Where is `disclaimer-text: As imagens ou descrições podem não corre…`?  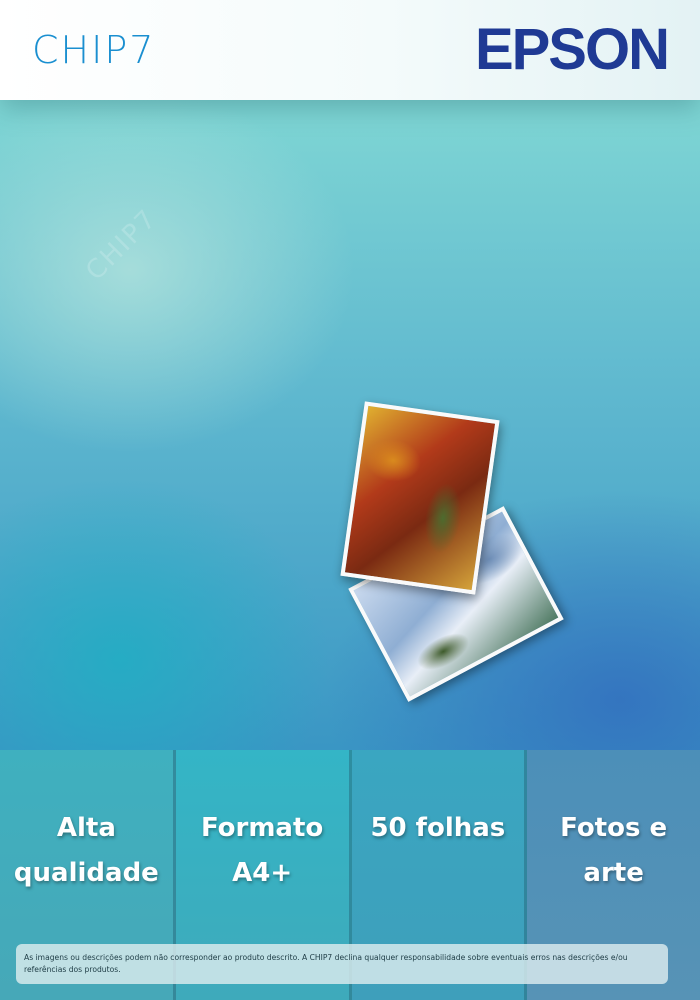 disclaimer-text: As imagens ou descrições podem não corre… is located at coordinates (342, 964).